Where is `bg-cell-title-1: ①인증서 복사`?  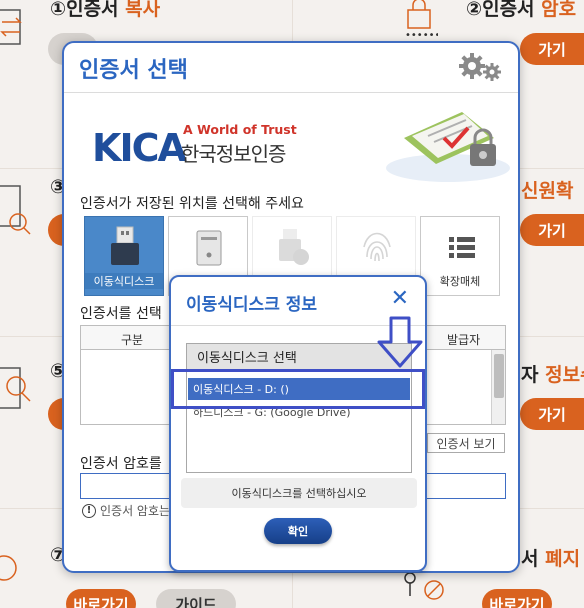 bg-cell-title-1: ①인증서 복사 is located at coordinates (105, 10).